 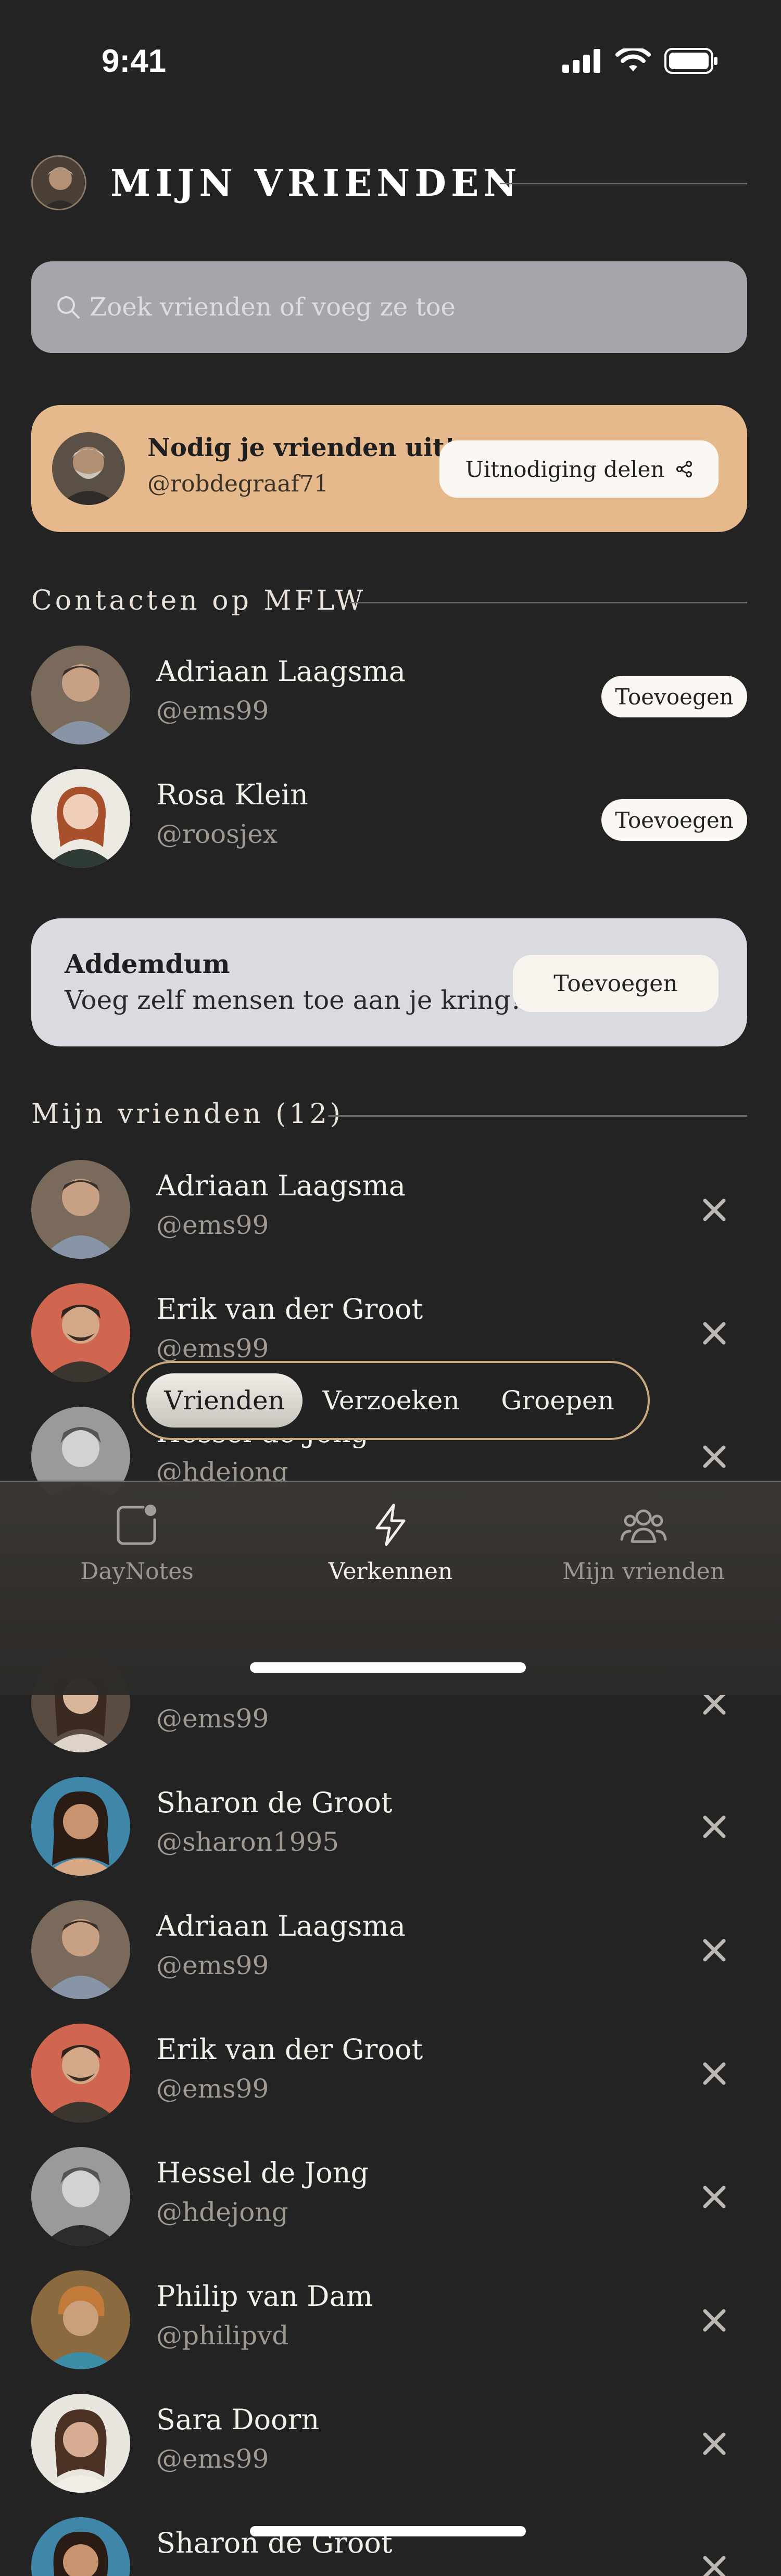 I want to click on segmented-tabs: Vrienden Verzoeken Groepen, so click(x=391, y=1400).